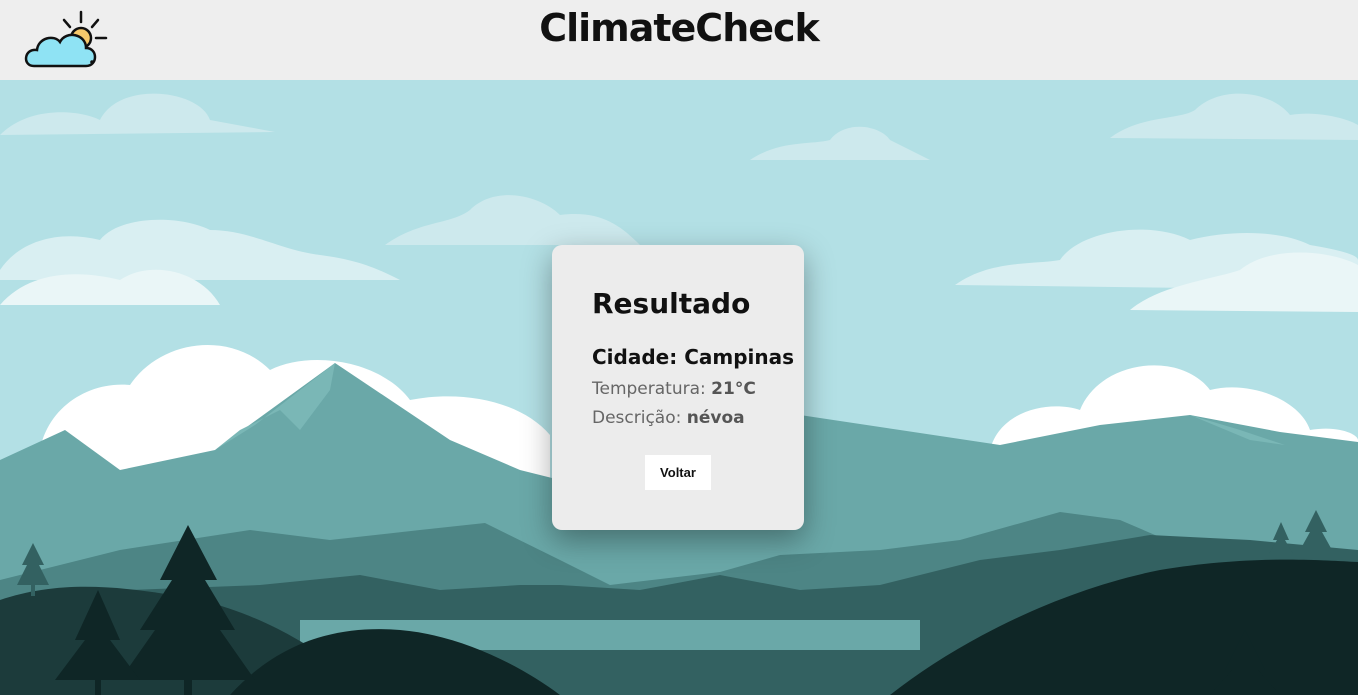  What do you see at coordinates (635, 357) in the screenshot?
I see `city-label: Cidade:` at bounding box center [635, 357].